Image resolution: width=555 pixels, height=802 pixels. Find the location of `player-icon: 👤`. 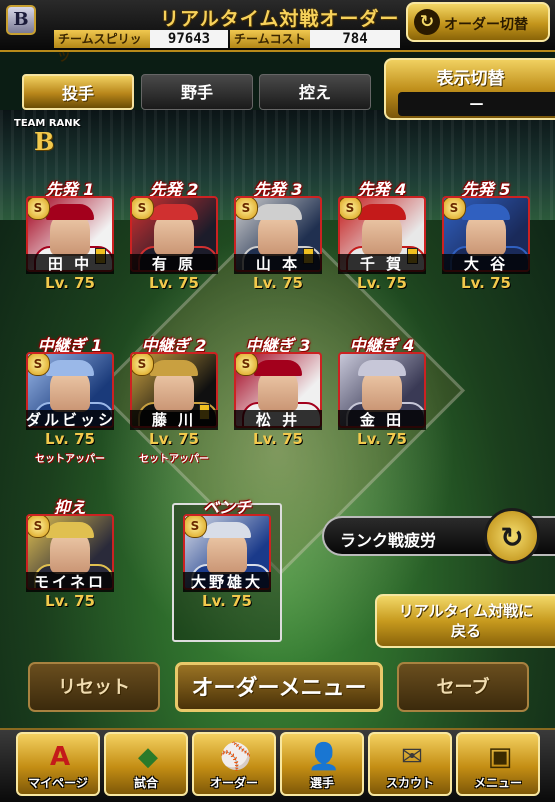

player-icon: 👤 is located at coordinates (324, 757).